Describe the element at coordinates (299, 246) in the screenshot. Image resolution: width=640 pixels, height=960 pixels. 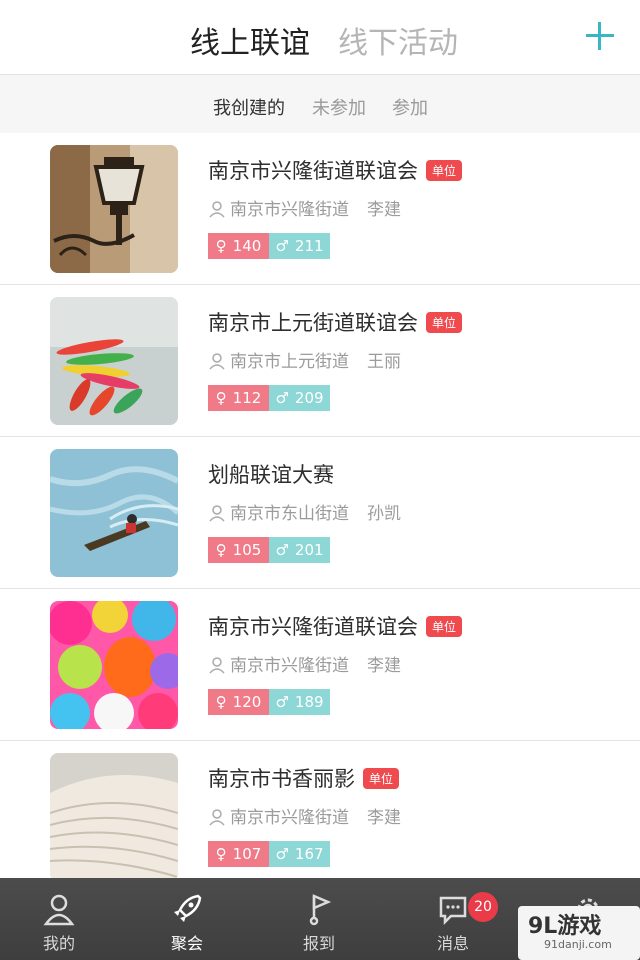
I see `male-count: ♂ 211` at that location.